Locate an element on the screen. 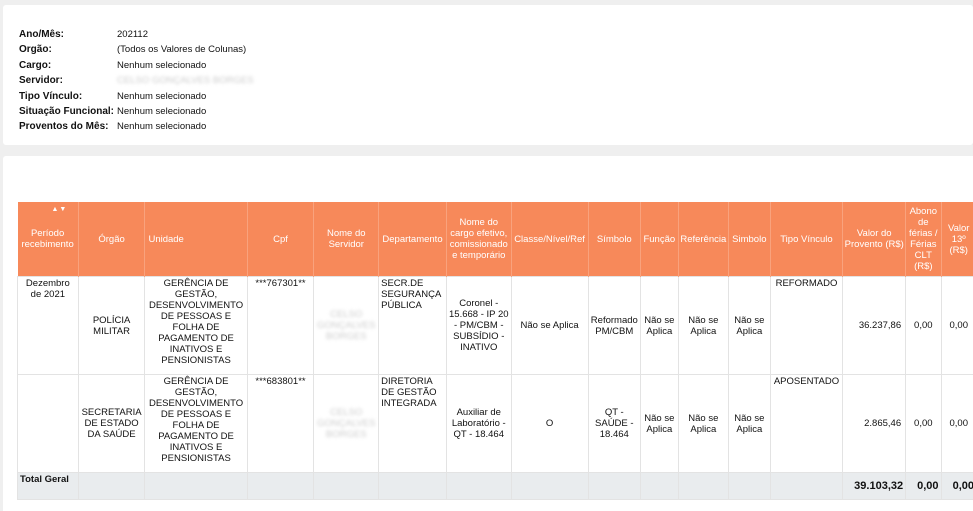 The height and width of the screenshot is (511, 973). cell-valor-provento: 2.865,46 is located at coordinates (874, 423).